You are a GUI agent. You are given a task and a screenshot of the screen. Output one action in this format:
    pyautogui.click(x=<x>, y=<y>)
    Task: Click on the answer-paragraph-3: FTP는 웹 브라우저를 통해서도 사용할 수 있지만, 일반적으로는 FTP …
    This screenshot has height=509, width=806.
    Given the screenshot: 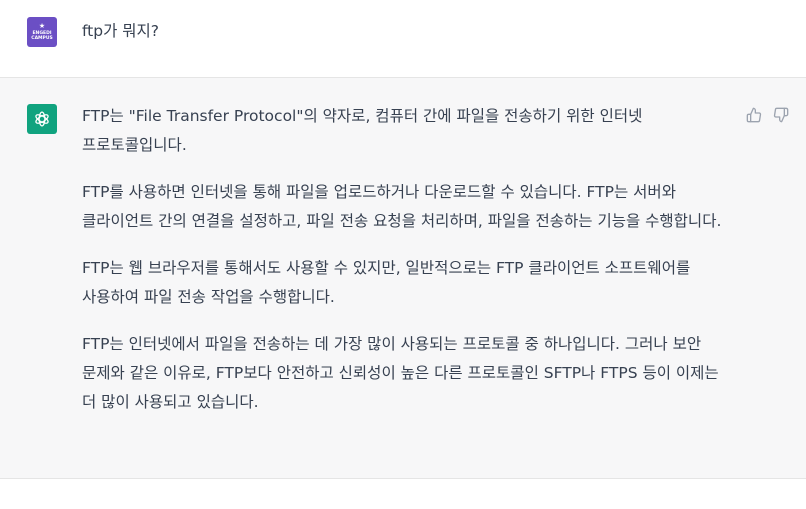 What is the action you would take?
    pyautogui.click(x=386, y=282)
    